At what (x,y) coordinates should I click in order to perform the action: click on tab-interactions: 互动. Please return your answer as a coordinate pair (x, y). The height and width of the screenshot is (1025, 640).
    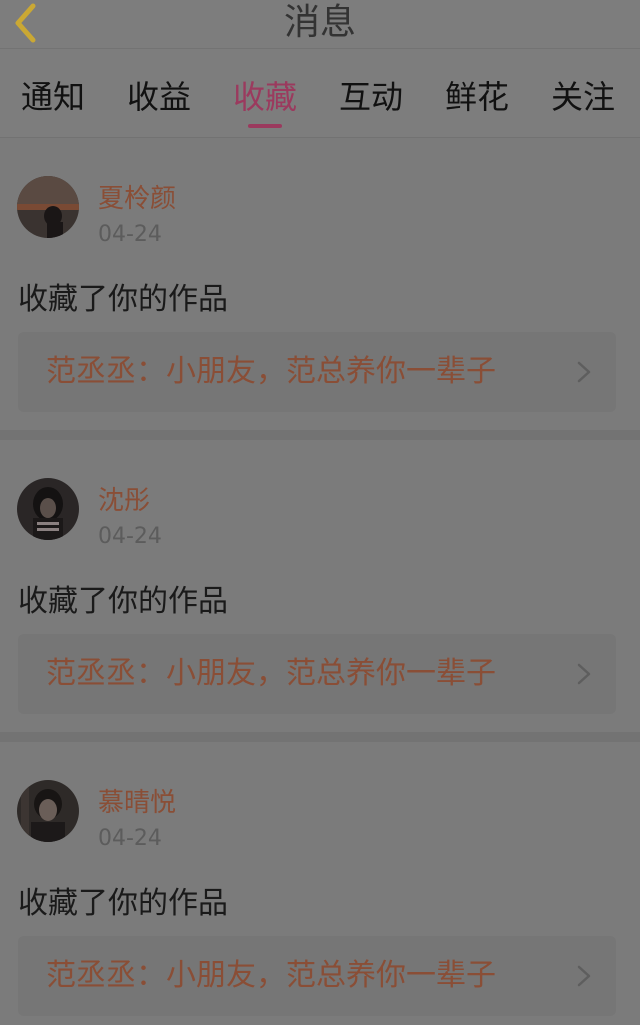
    Looking at the image, I should click on (371, 93).